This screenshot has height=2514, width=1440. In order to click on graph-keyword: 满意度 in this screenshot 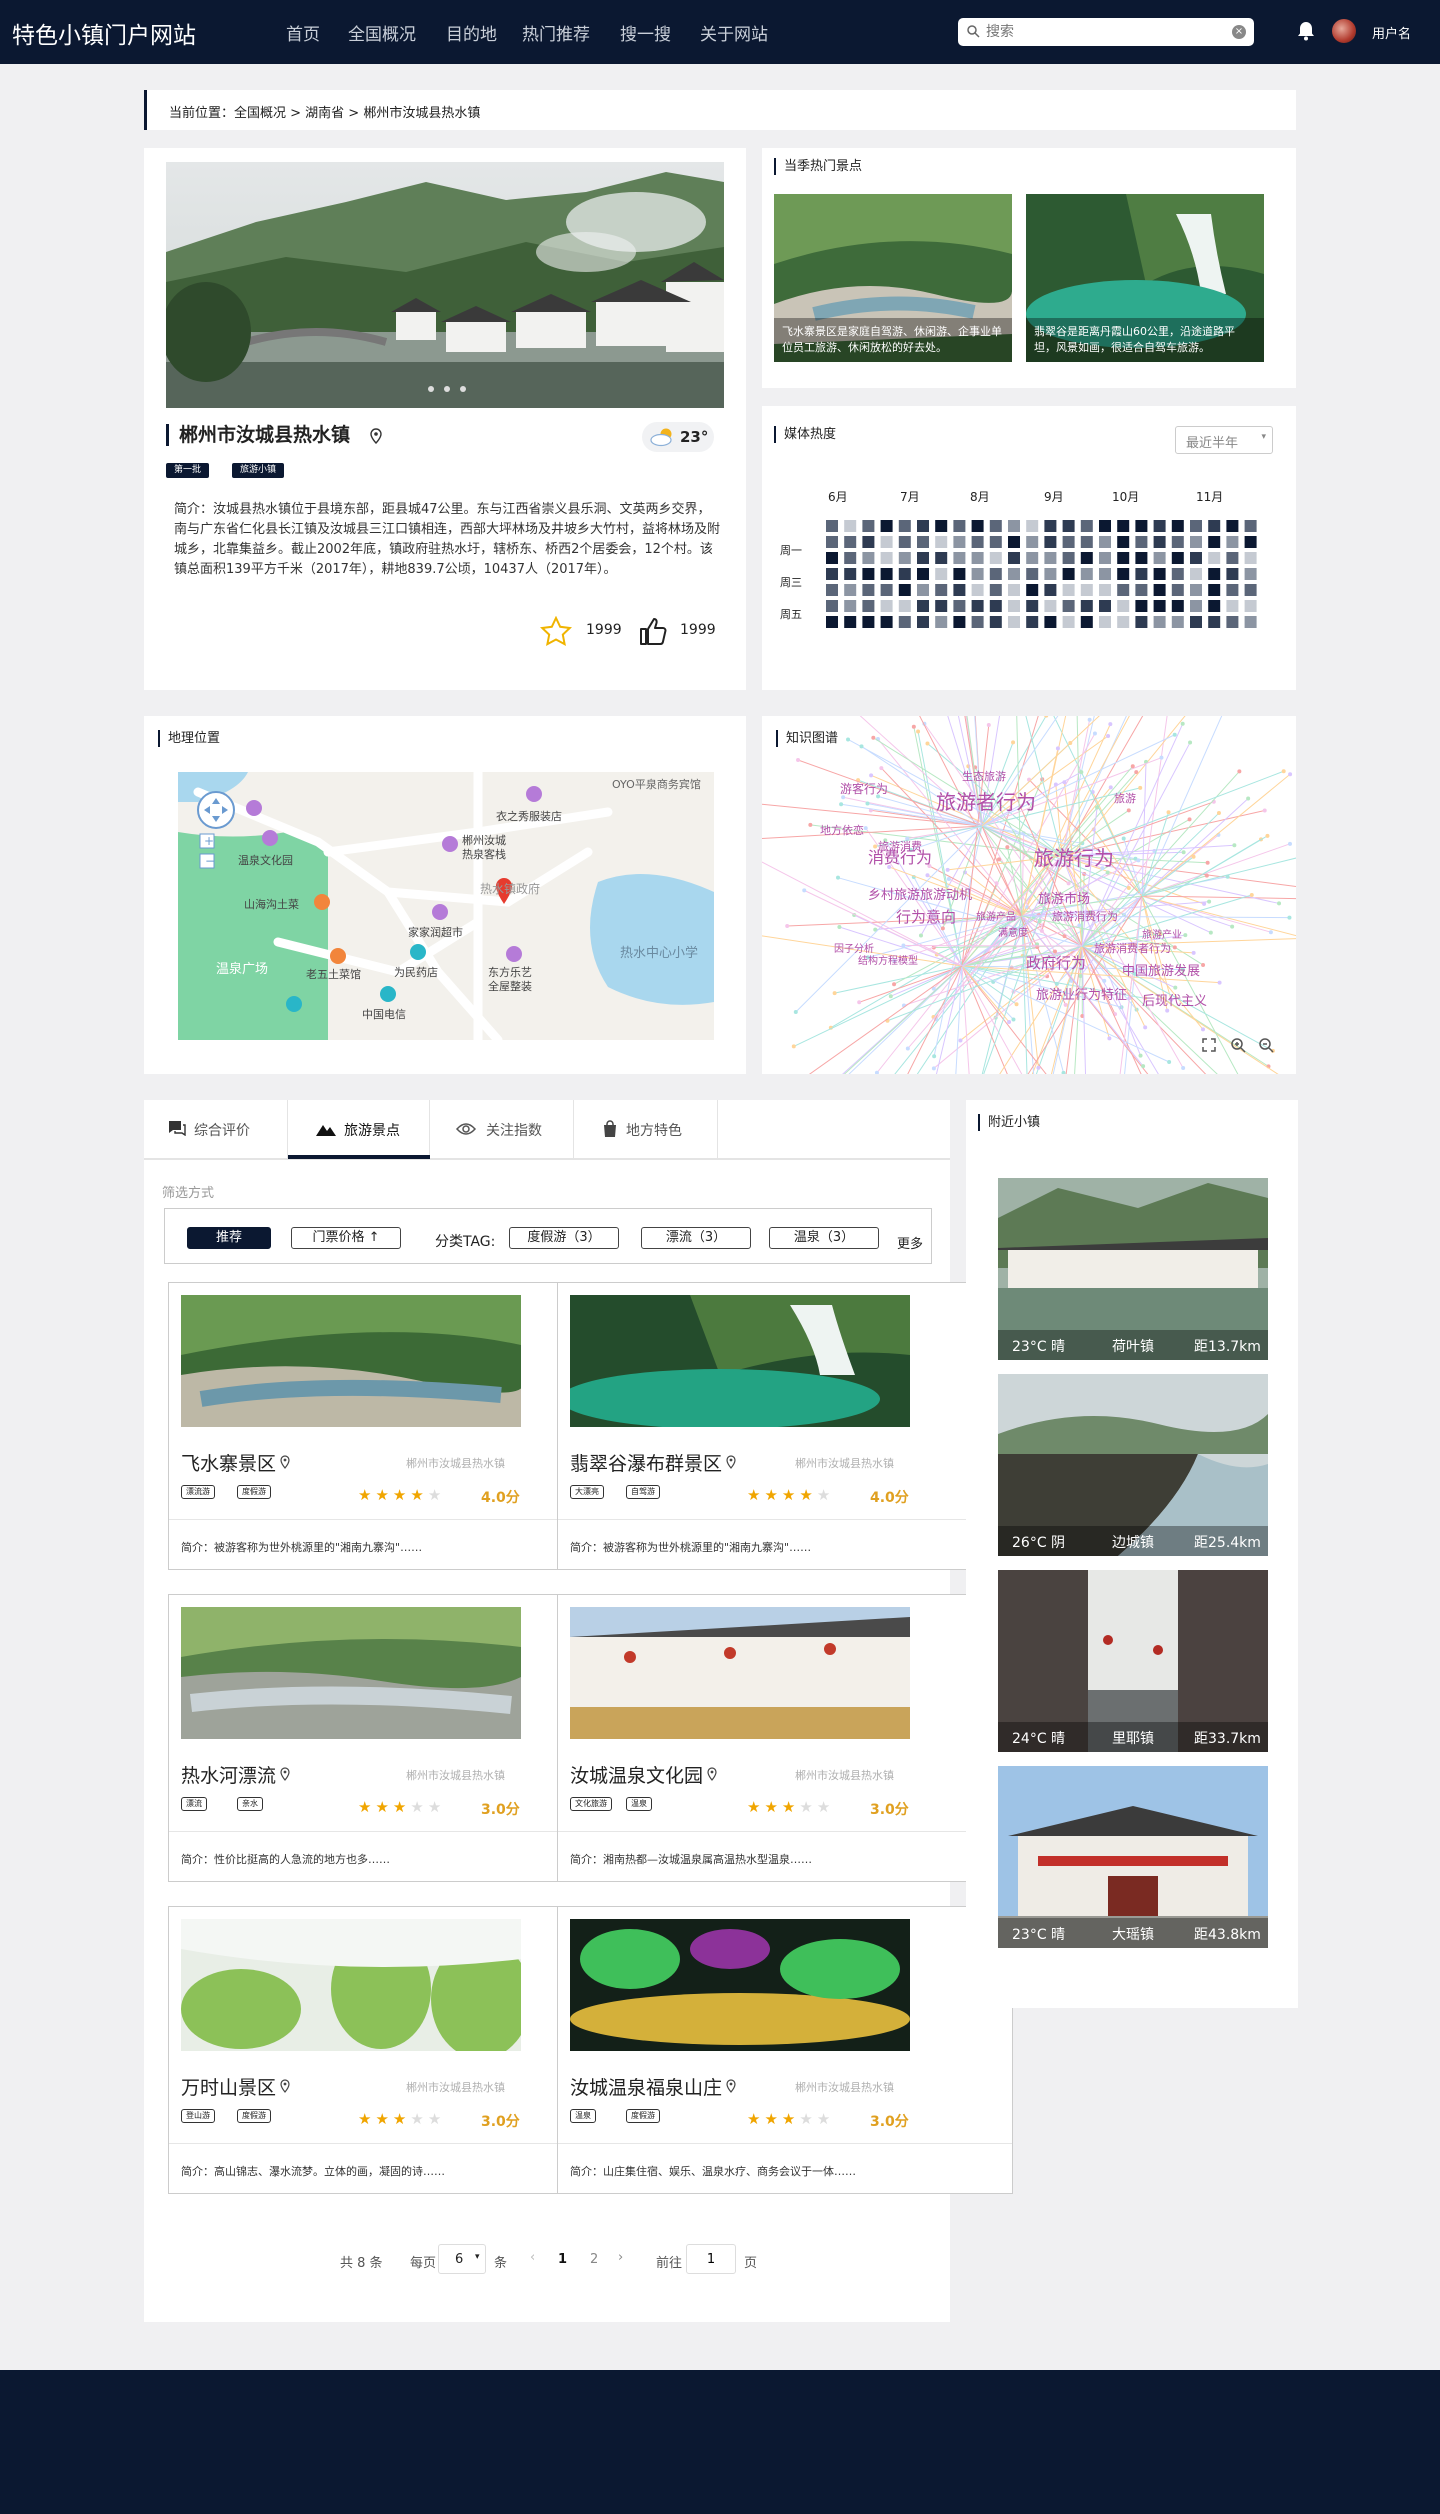, I will do `click(1013, 931)`.